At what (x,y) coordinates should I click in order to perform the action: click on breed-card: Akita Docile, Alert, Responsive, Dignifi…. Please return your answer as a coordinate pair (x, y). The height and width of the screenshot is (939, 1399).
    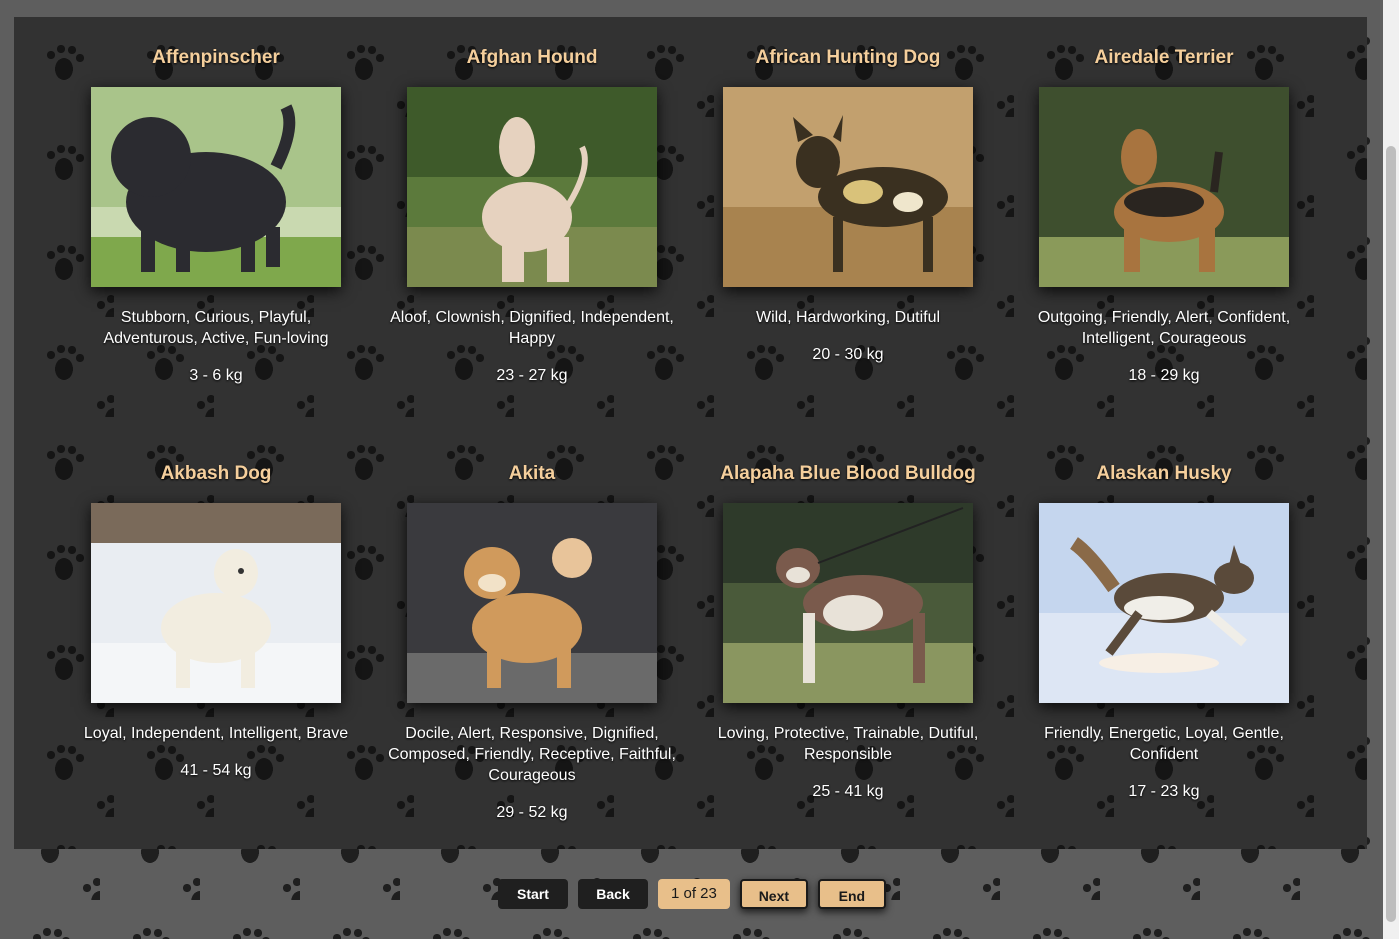
    Looking at the image, I should click on (532, 669).